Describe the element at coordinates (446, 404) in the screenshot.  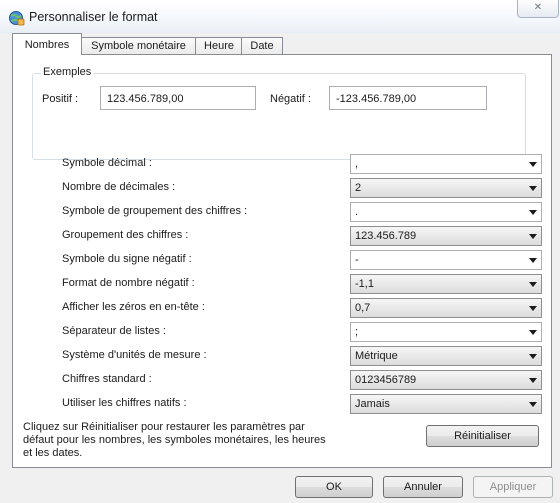
I see `native-digits-select: Jamais` at that location.